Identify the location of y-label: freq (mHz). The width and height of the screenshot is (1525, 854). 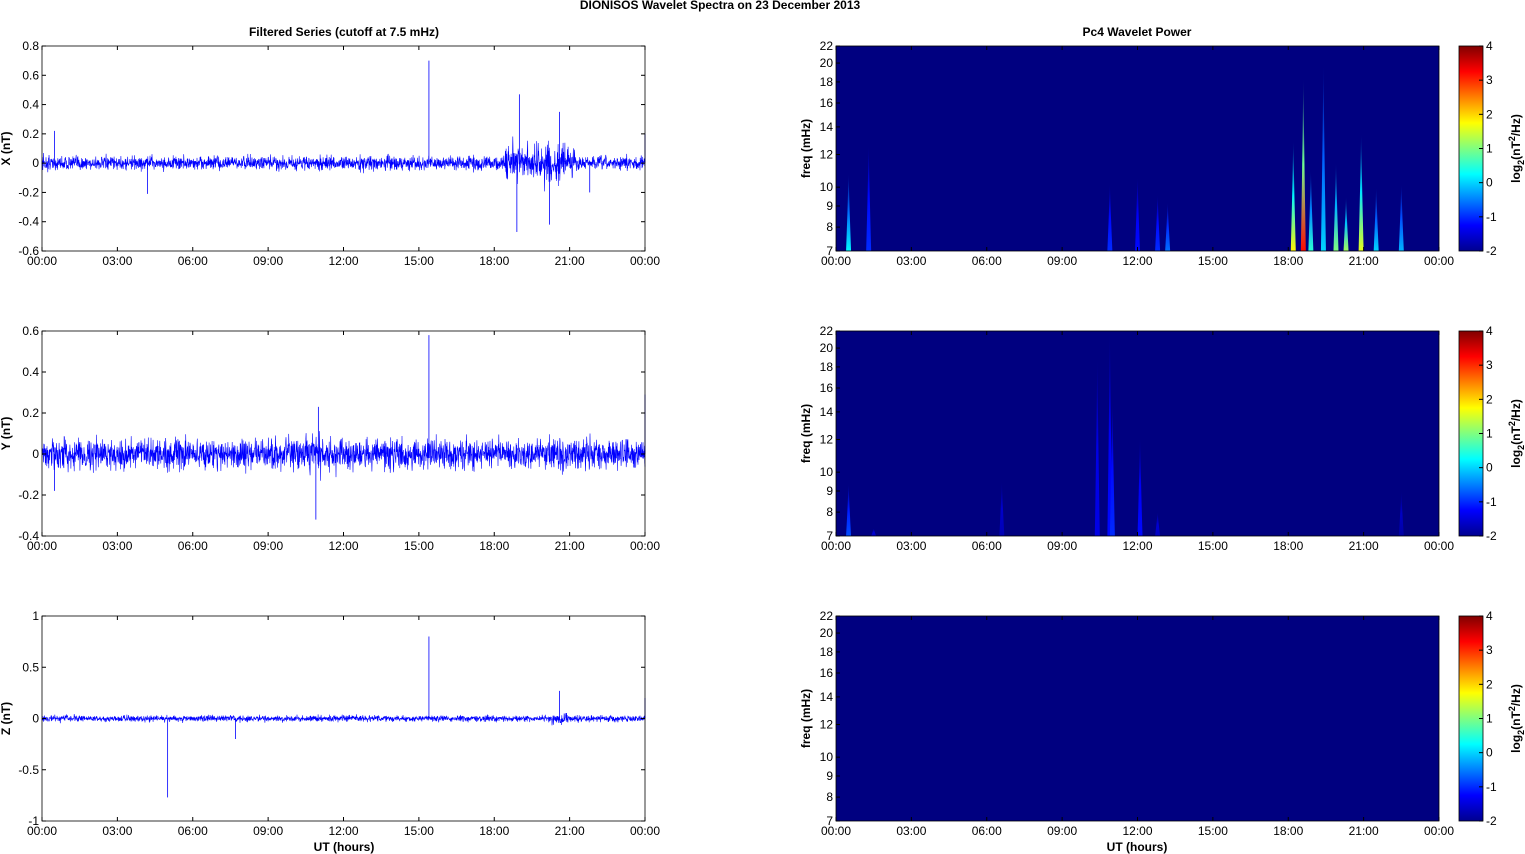
(806, 148).